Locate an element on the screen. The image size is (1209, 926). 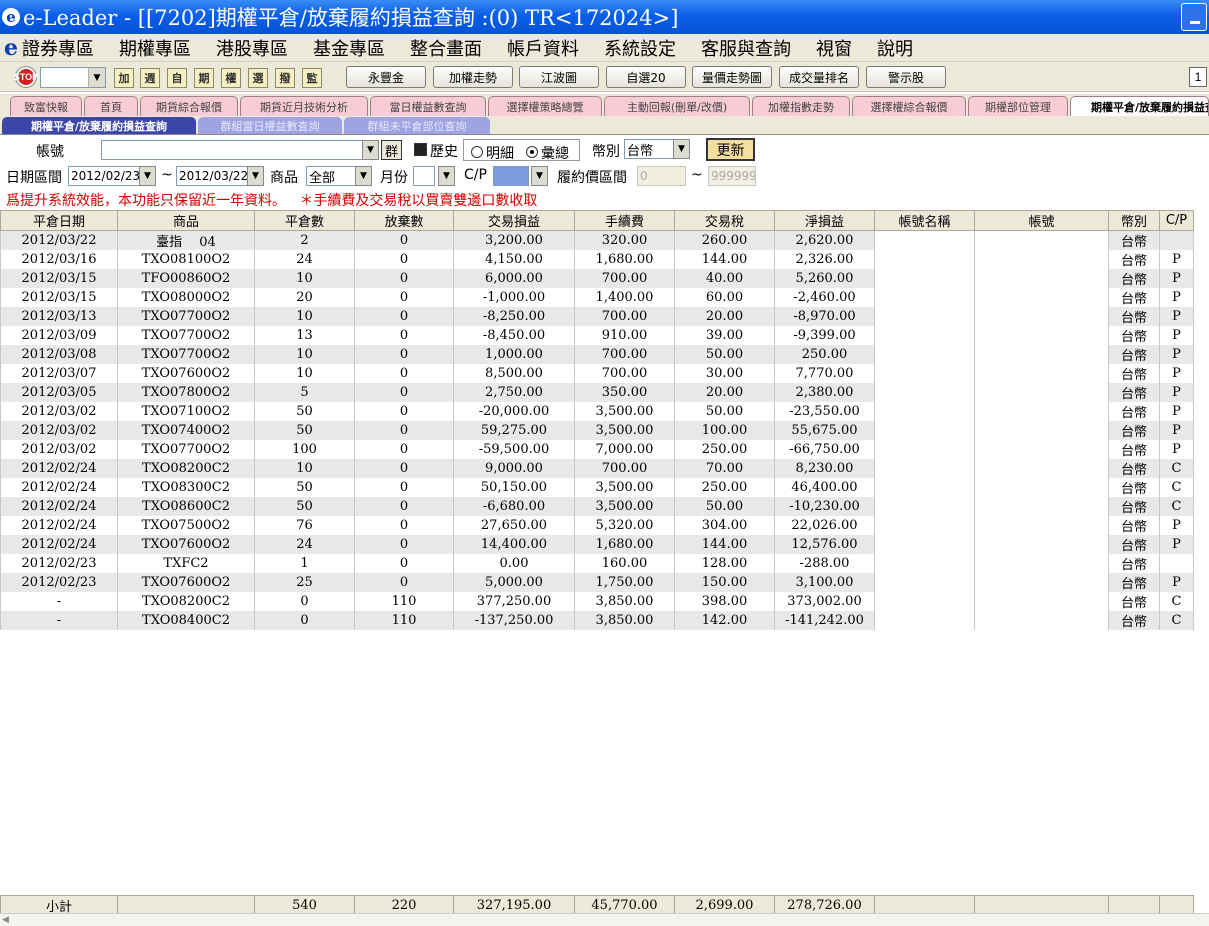
toolbar-btn-alert-stocks: 警示股 is located at coordinates (906, 77).